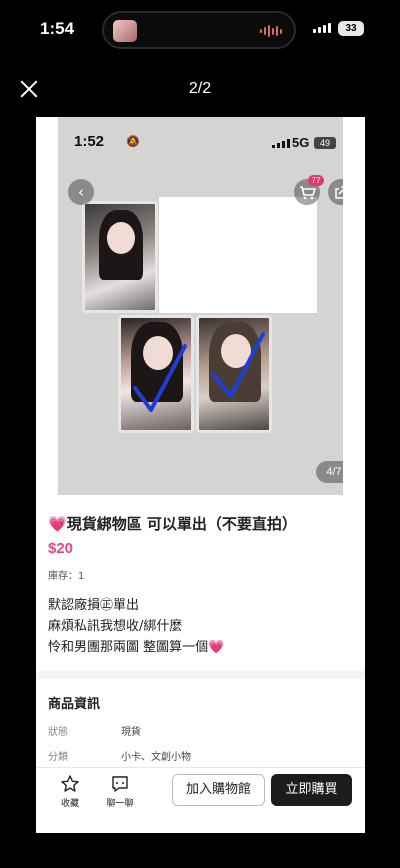  Describe the element at coordinates (115, 626) in the screenshot. I see `description-line: 麻煩私訊我想收/綁什麼` at that location.